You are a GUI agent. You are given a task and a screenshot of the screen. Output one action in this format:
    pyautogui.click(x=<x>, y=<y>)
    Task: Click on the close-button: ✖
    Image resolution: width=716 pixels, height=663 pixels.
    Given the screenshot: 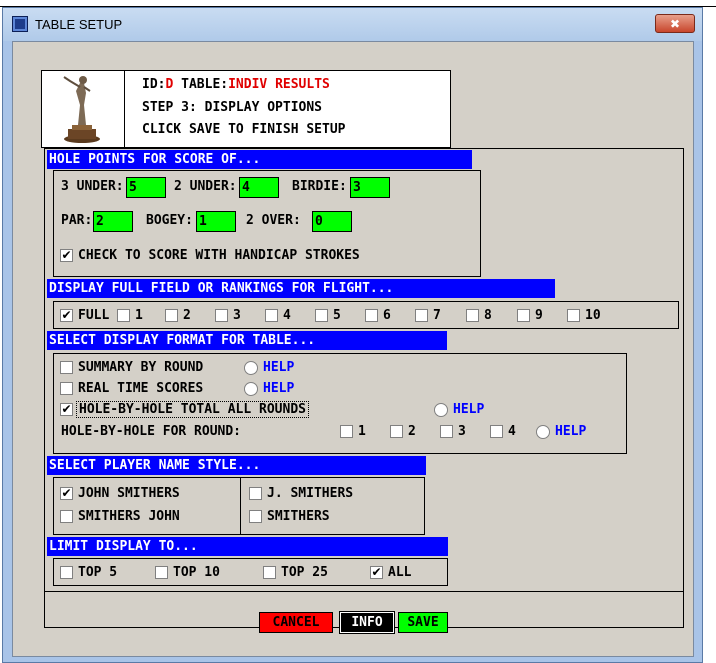 What is the action you would take?
    pyautogui.click(x=675, y=23)
    